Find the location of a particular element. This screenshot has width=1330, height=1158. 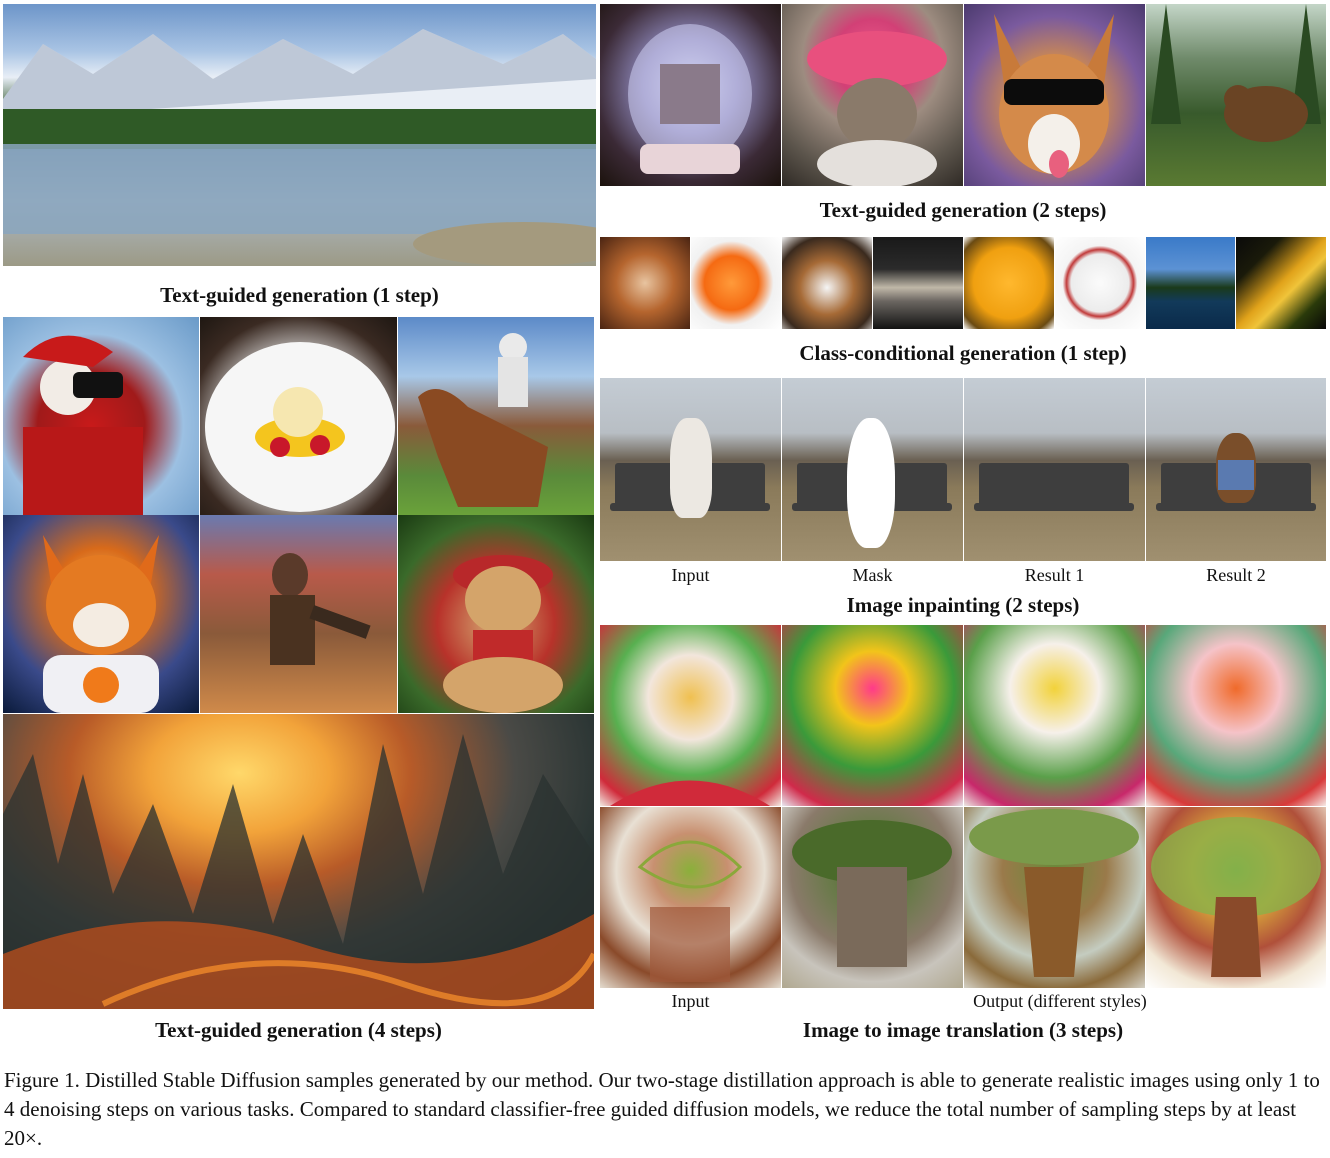

bench is located at coordinates (1054, 485).